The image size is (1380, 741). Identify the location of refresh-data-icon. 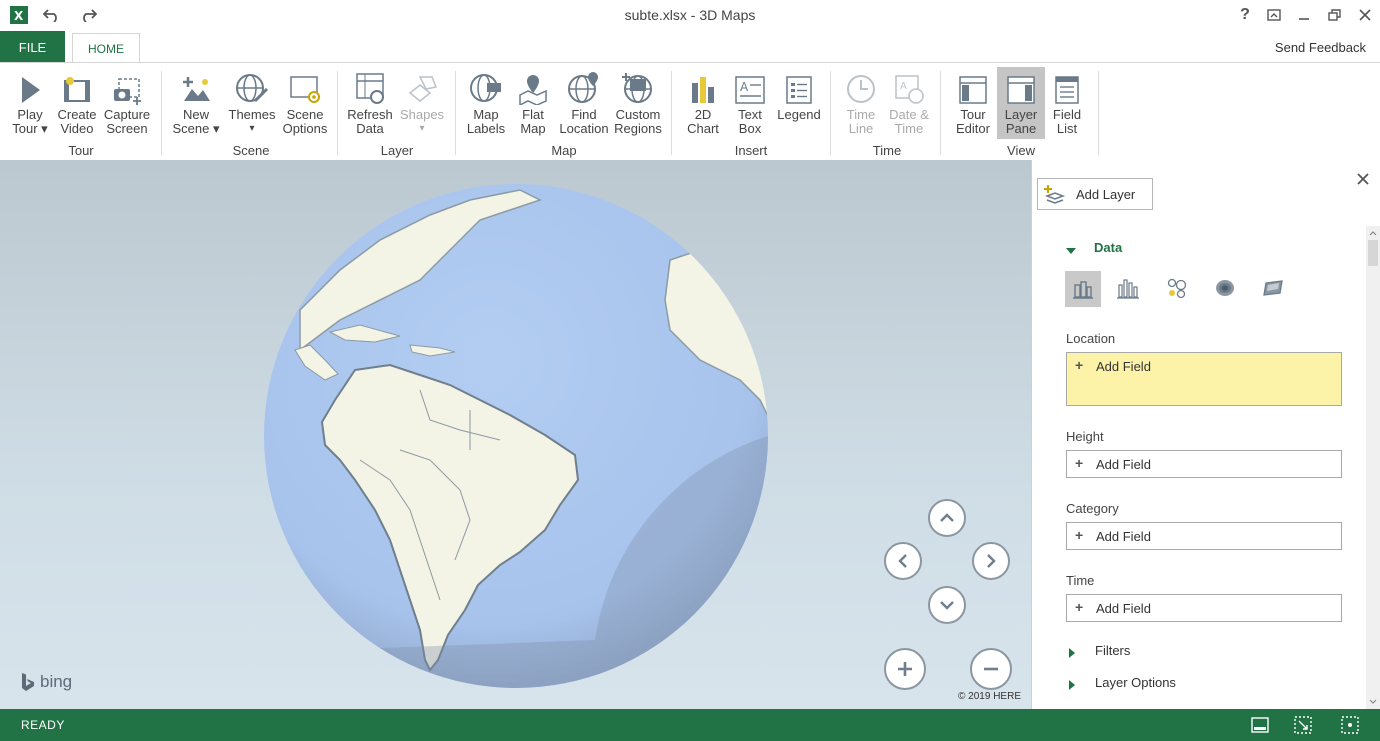
(370, 86).